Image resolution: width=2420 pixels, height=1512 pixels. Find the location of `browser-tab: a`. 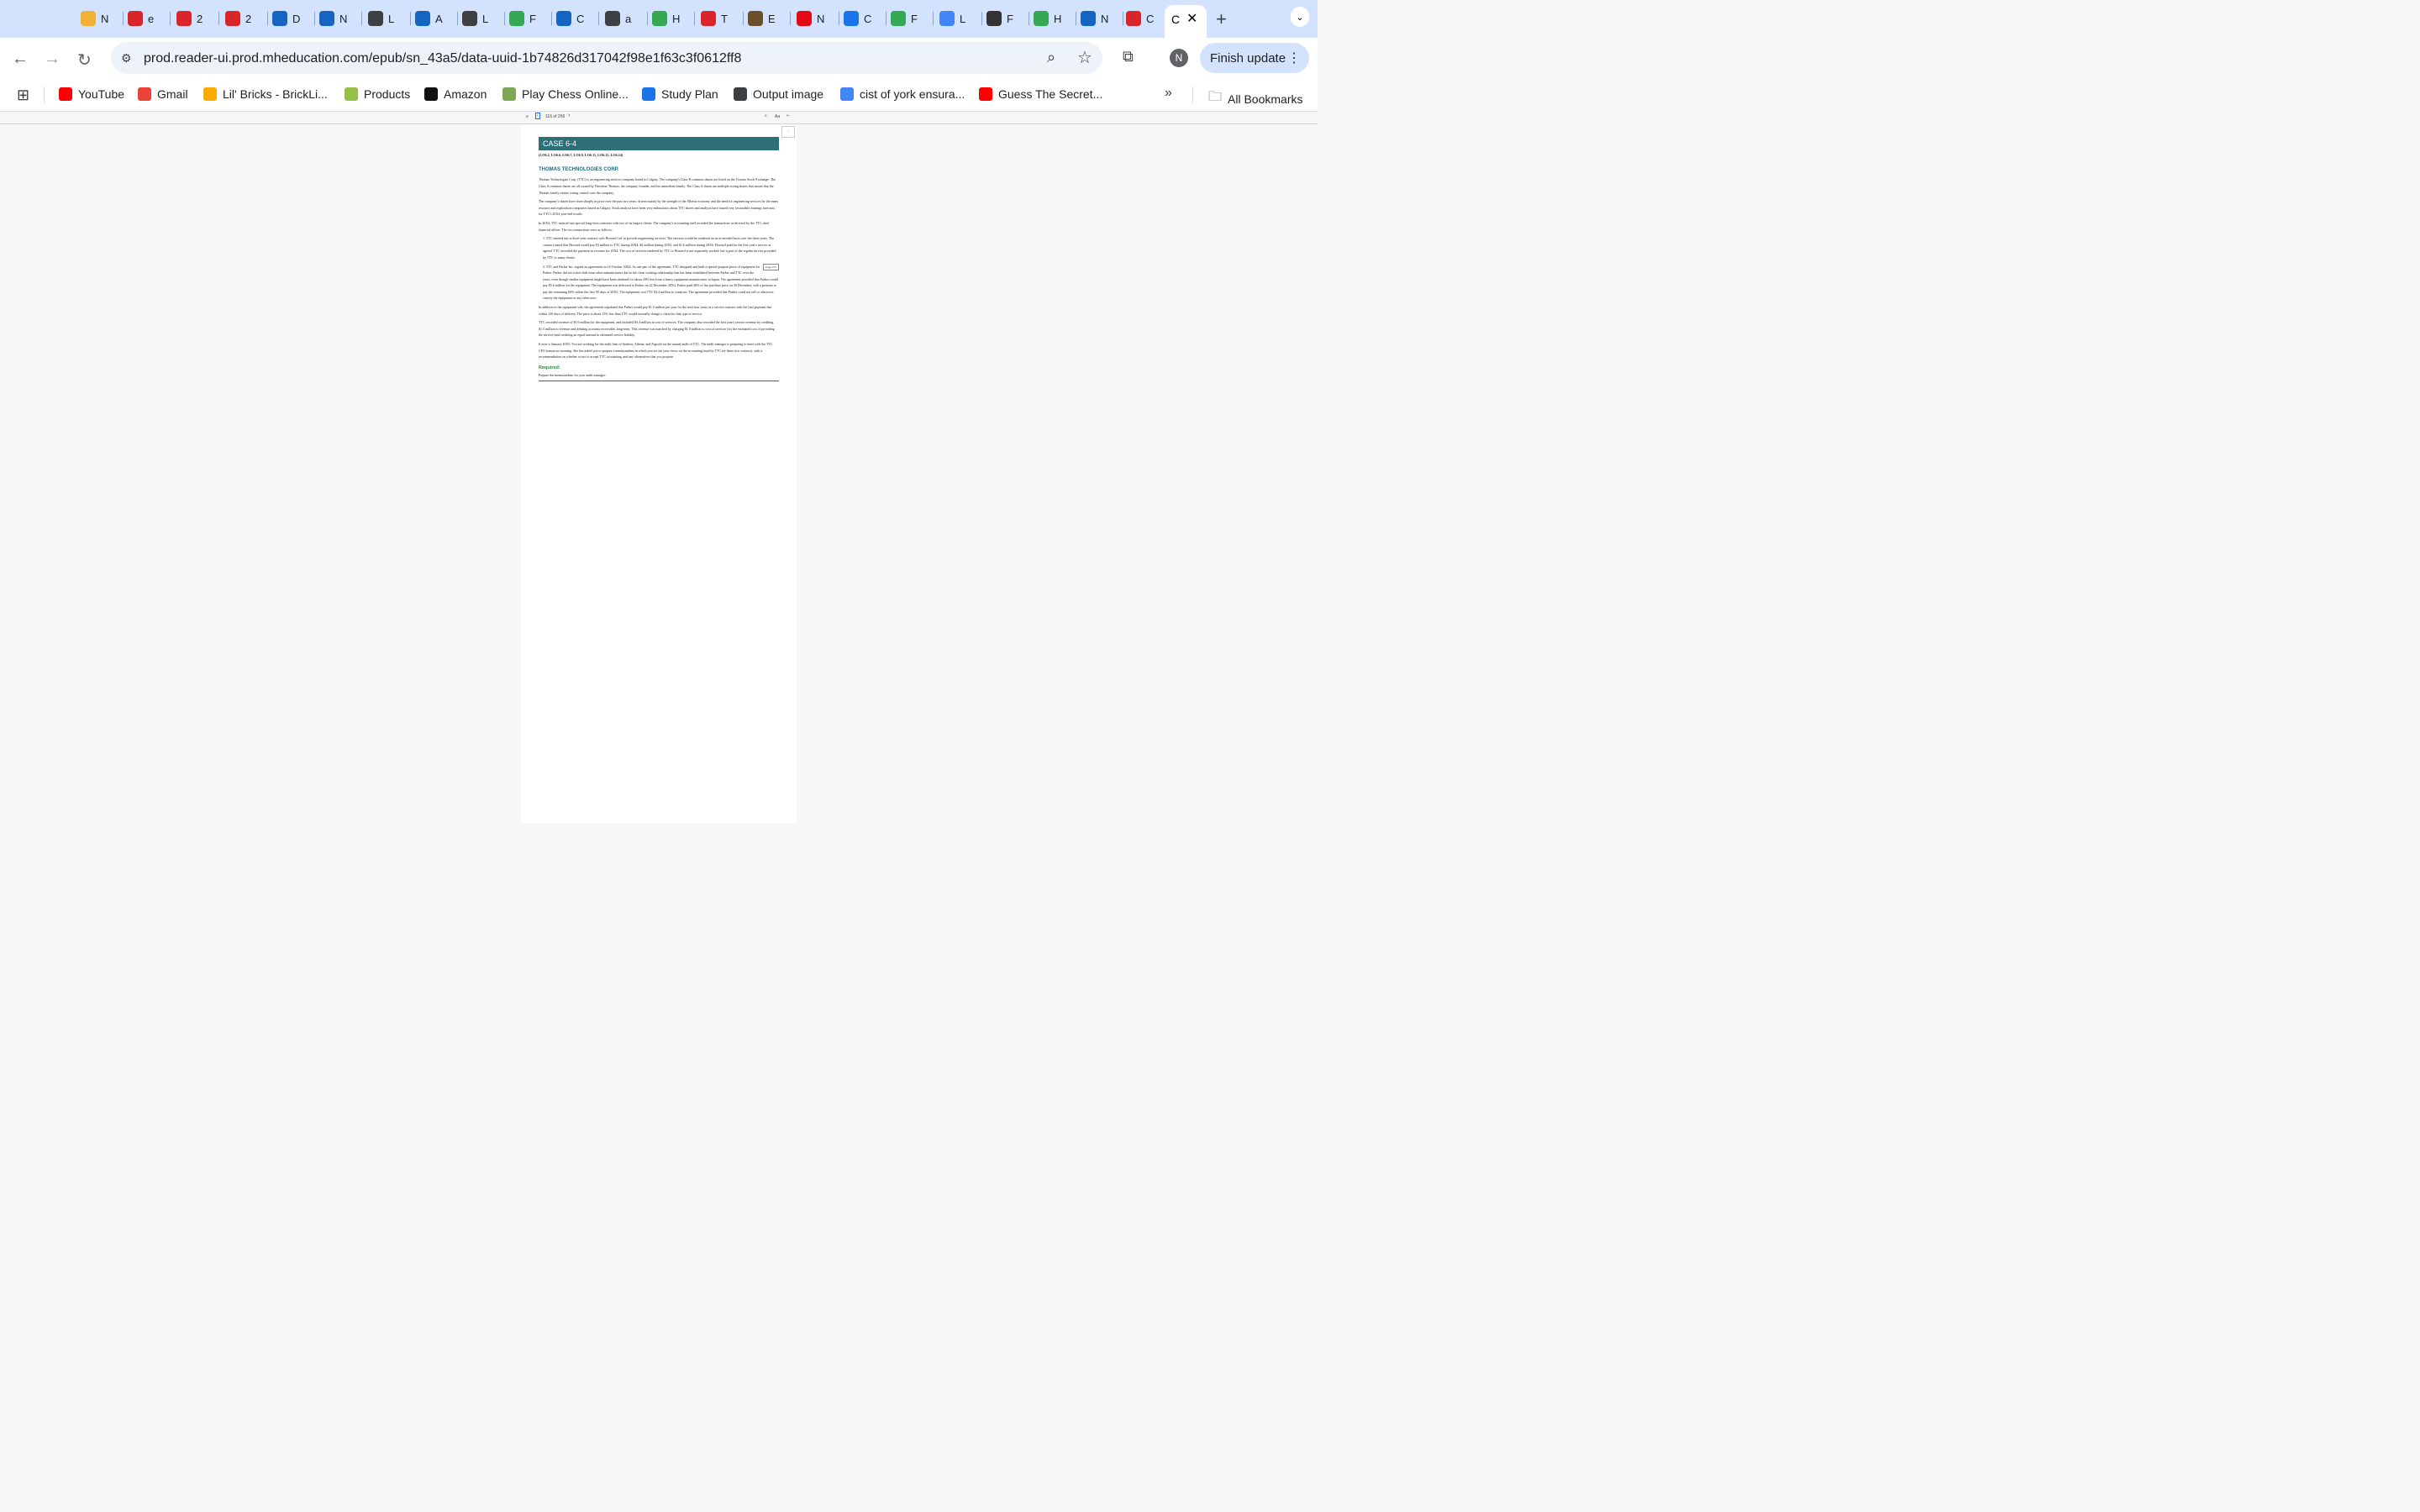

browser-tab: a is located at coordinates (618, 18).